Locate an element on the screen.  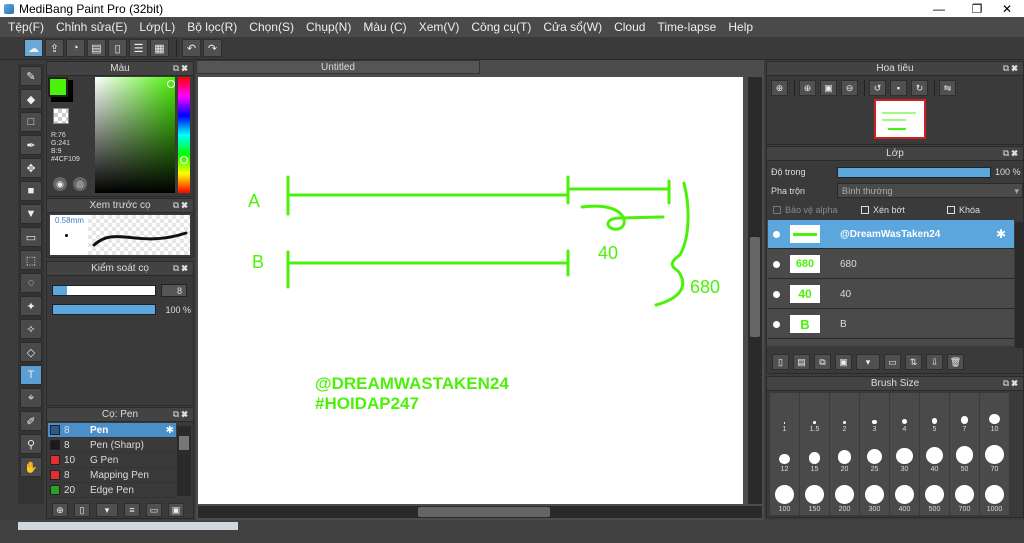
bucket-tool-icon: ▼ is located at coordinates (31, 214).